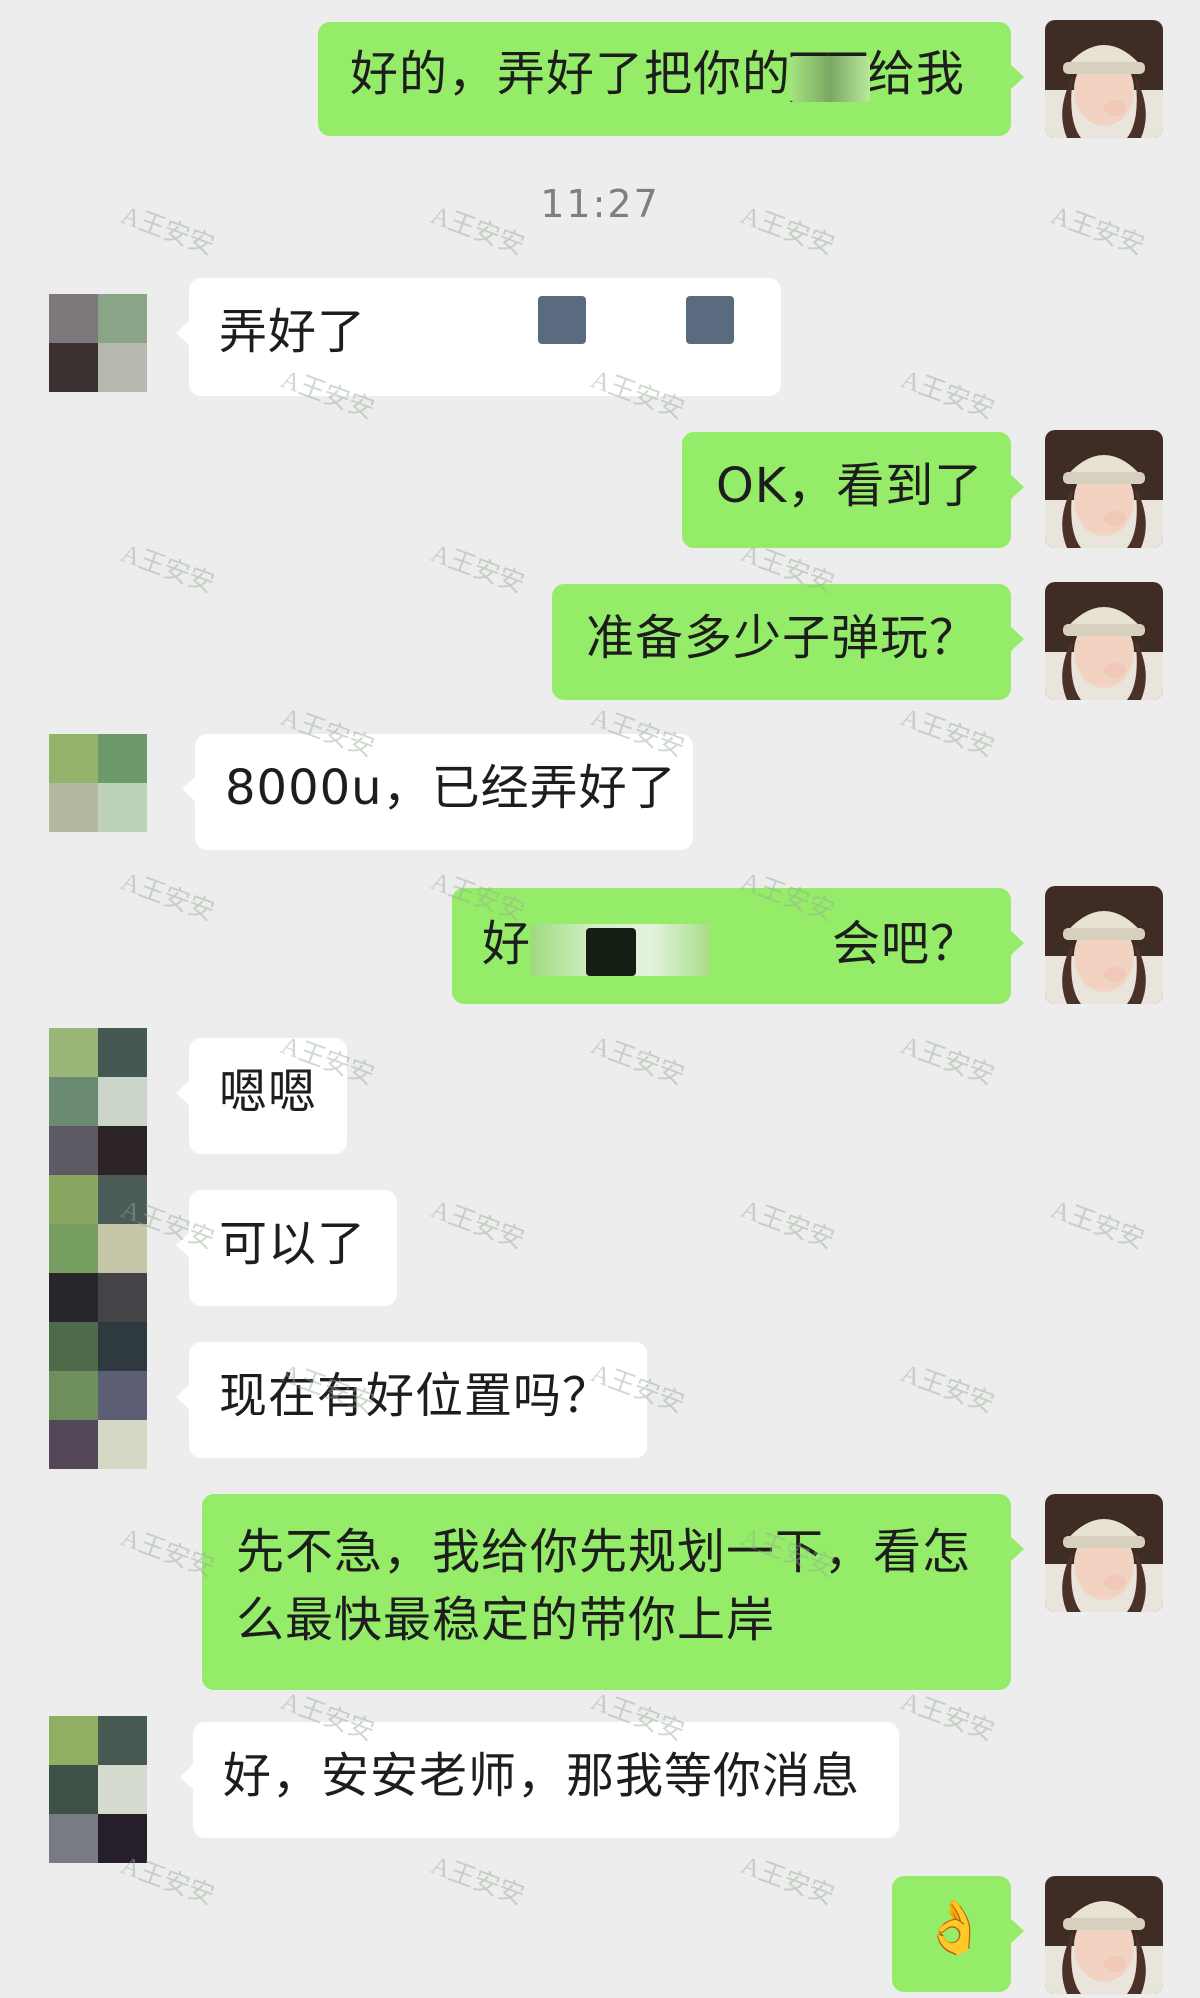 The width and height of the screenshot is (1200, 1998). Describe the element at coordinates (782, 638) in the screenshot. I see `message-text: 准备多少子弹玩？` at that location.